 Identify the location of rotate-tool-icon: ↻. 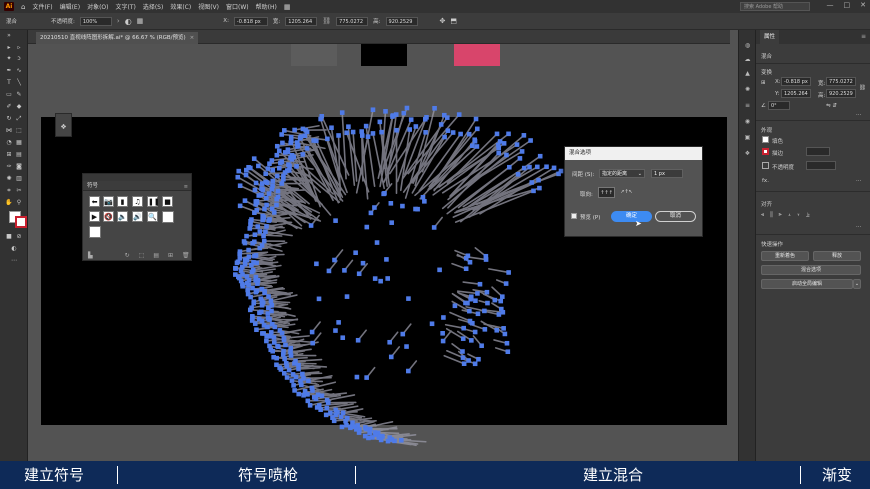
(9, 118).